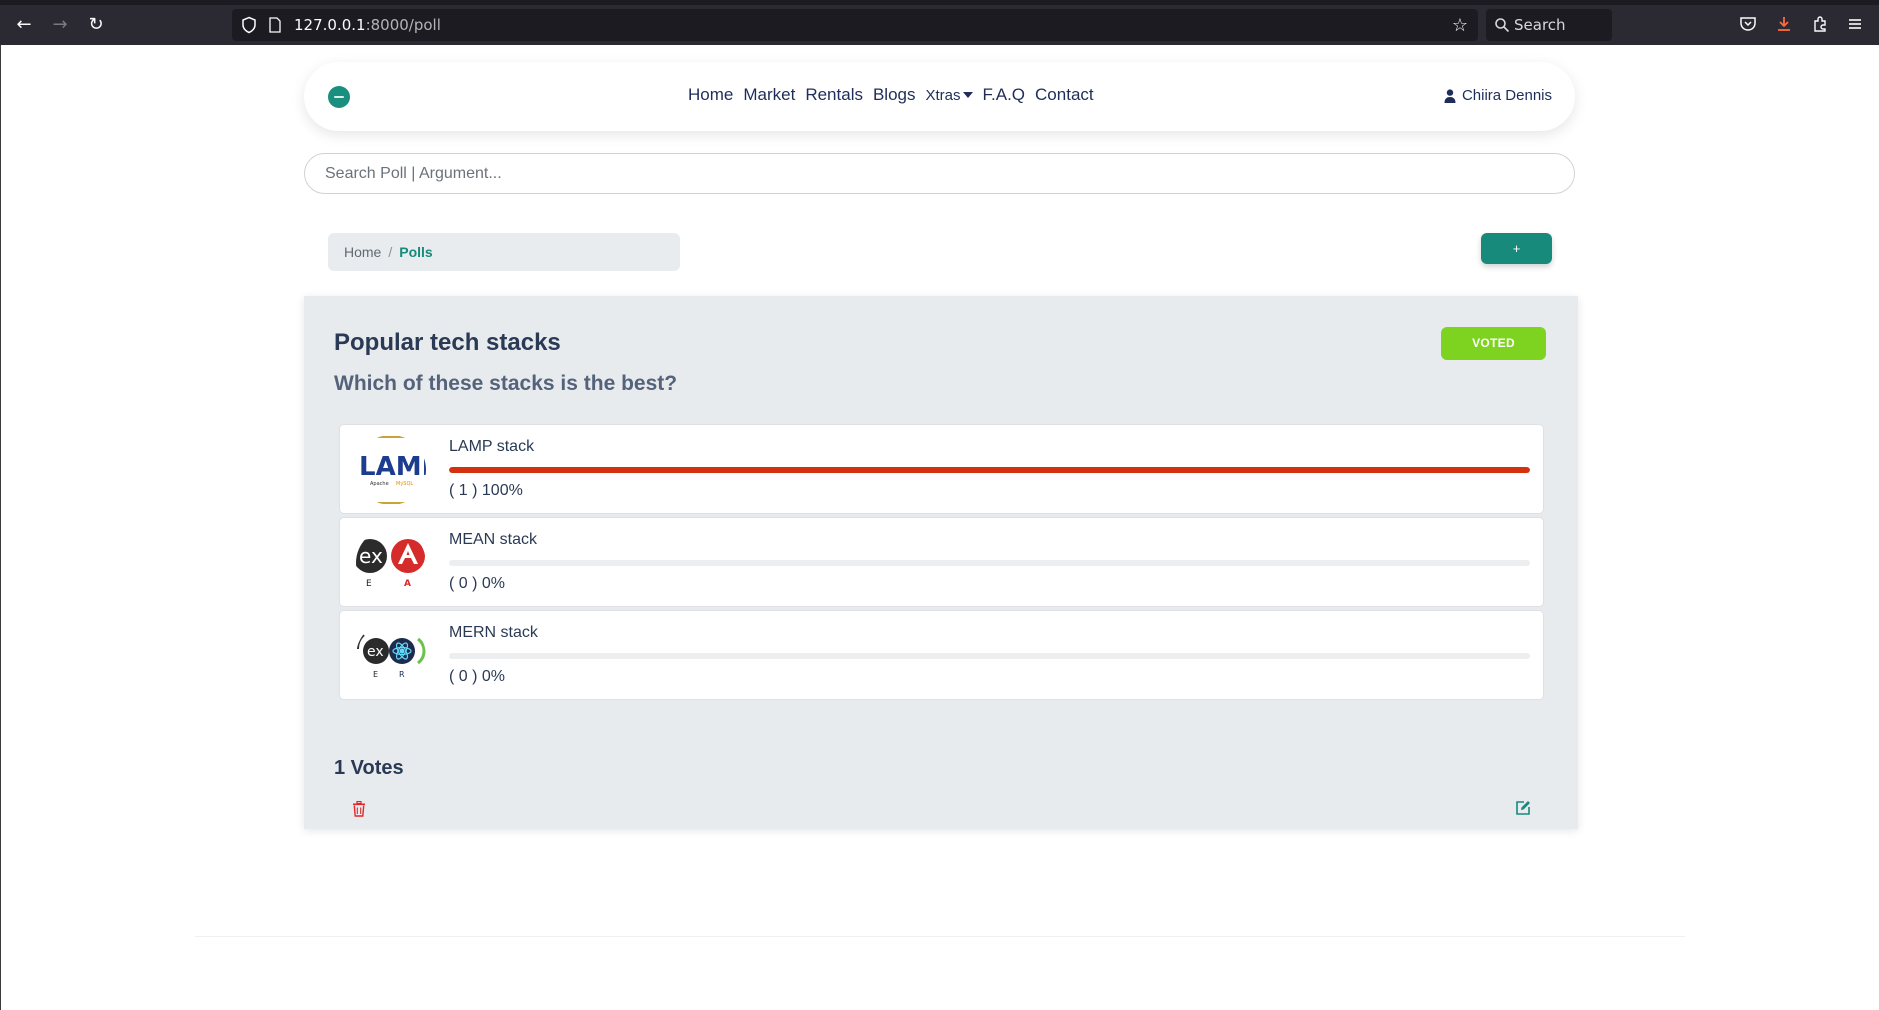 The height and width of the screenshot is (1010, 1879). I want to click on nav-faq: F.A.Q, so click(1004, 95).